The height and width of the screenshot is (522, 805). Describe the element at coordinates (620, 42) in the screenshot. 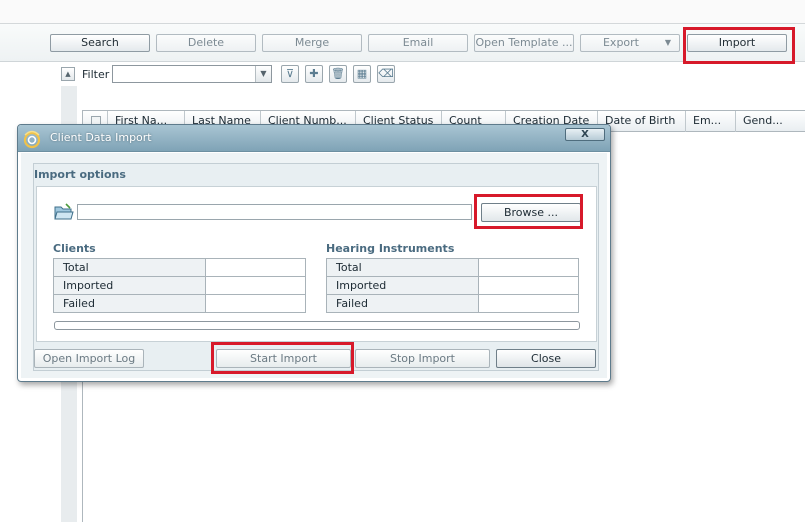

I see `export-button-label: Export` at that location.